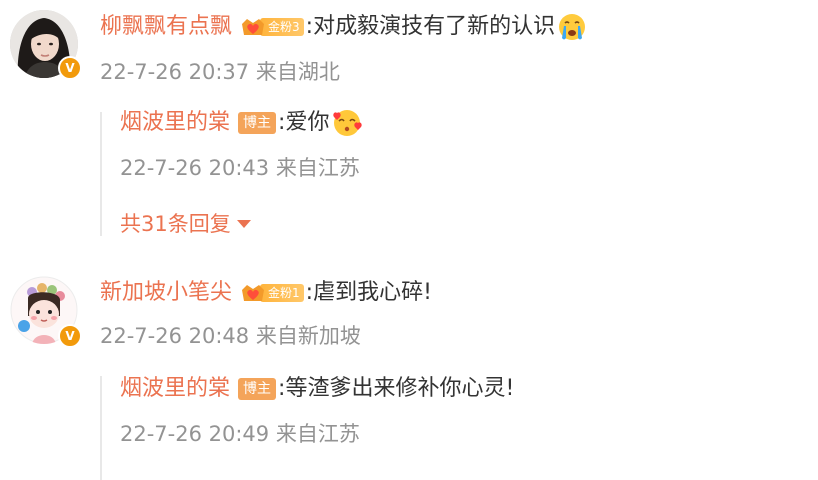 This screenshot has height=480, width=818. I want to click on reply-header: 烟波里的棠 博主 : 等渣爹出来修补你心灵!, so click(317, 389).